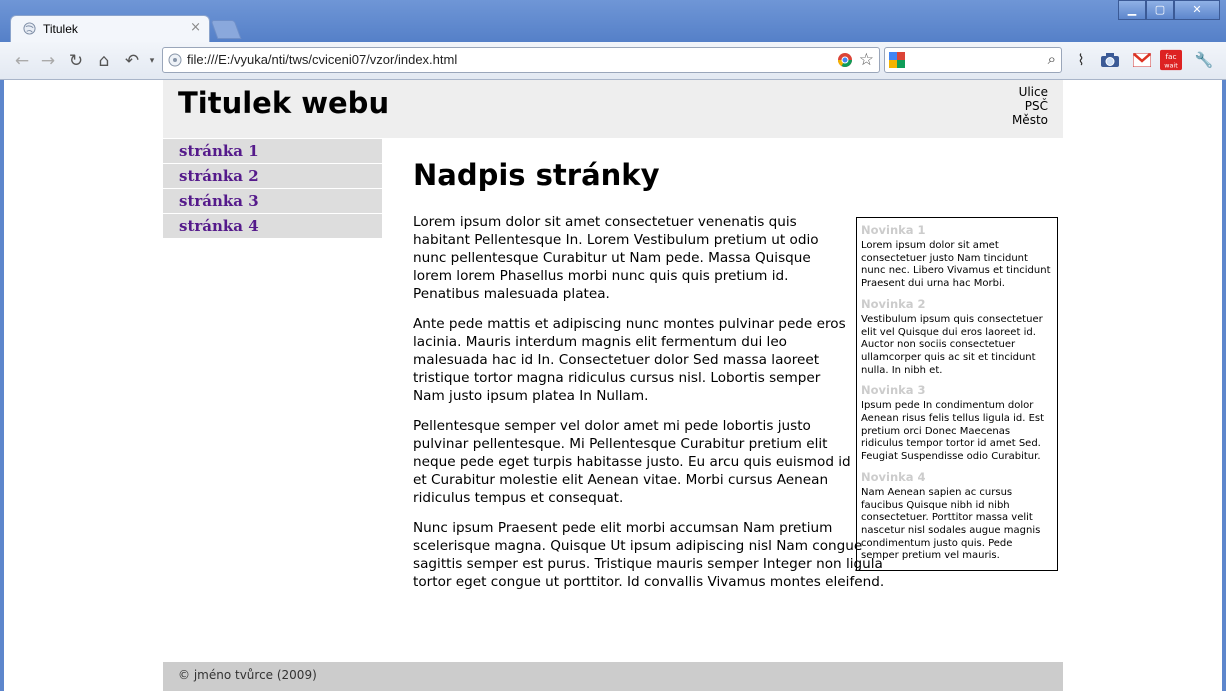 The height and width of the screenshot is (691, 1226). Describe the element at coordinates (104, 61) in the screenshot. I see `home-icon: ⌂` at that location.